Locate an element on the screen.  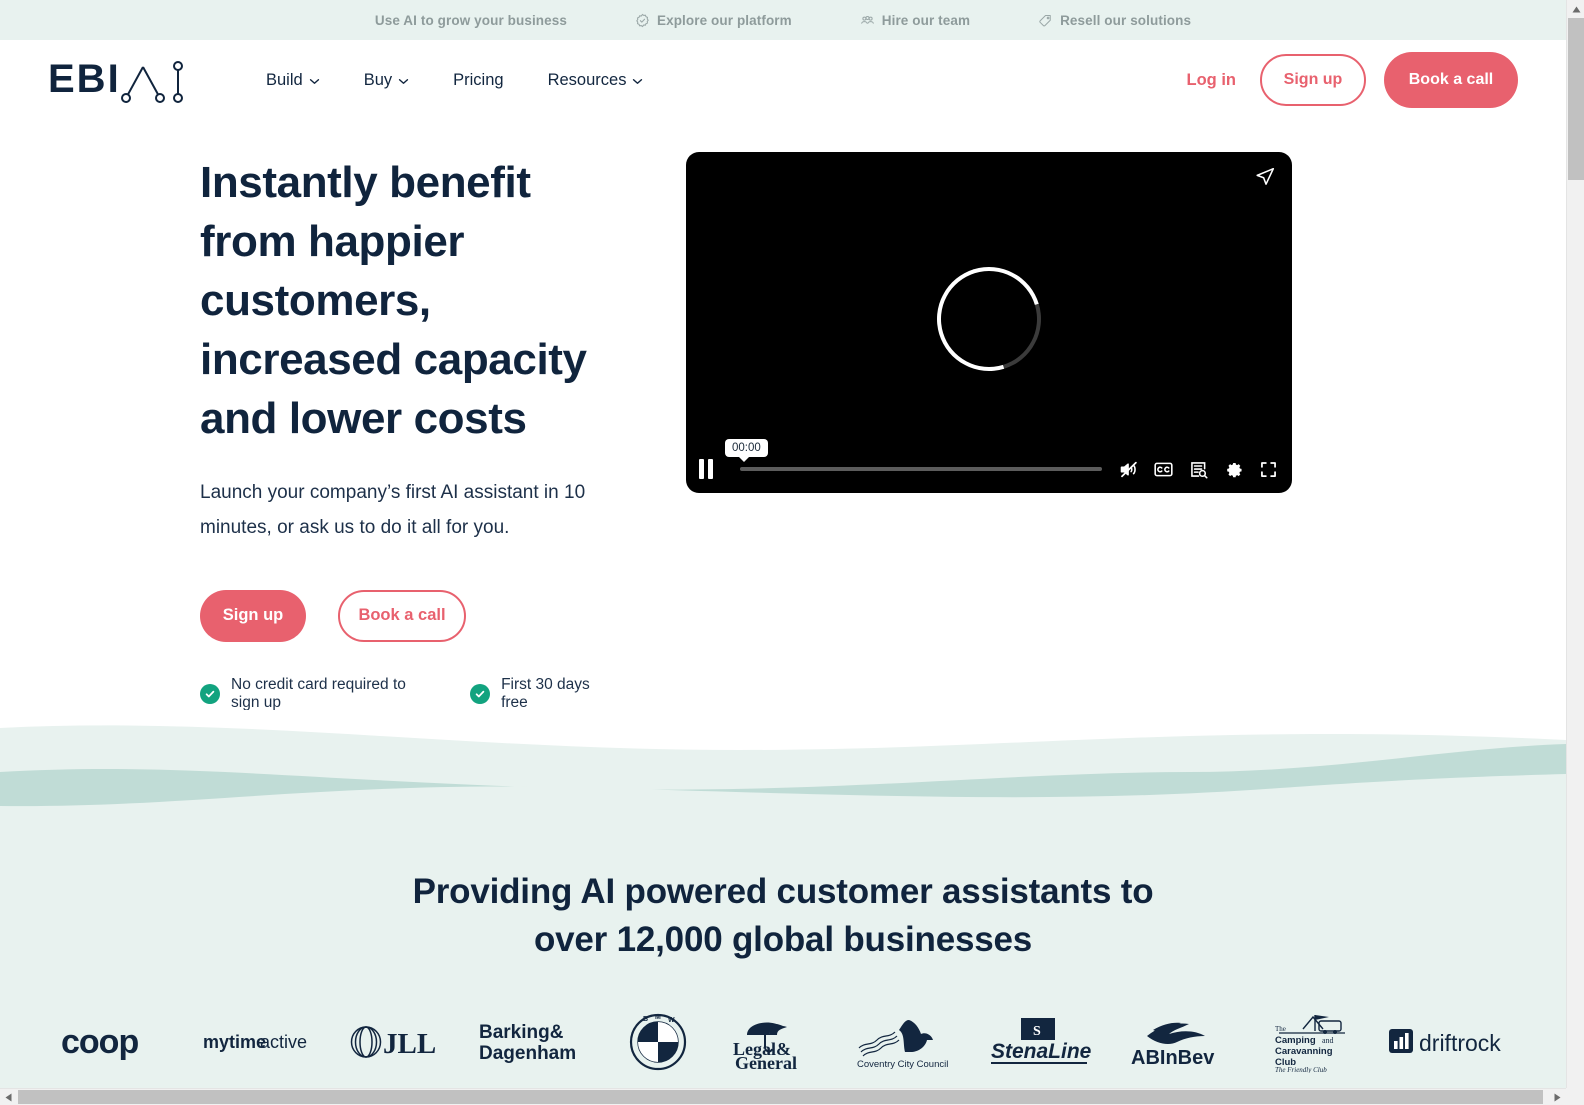
announce-label: Explore our platform is located at coordinates (724, 20).